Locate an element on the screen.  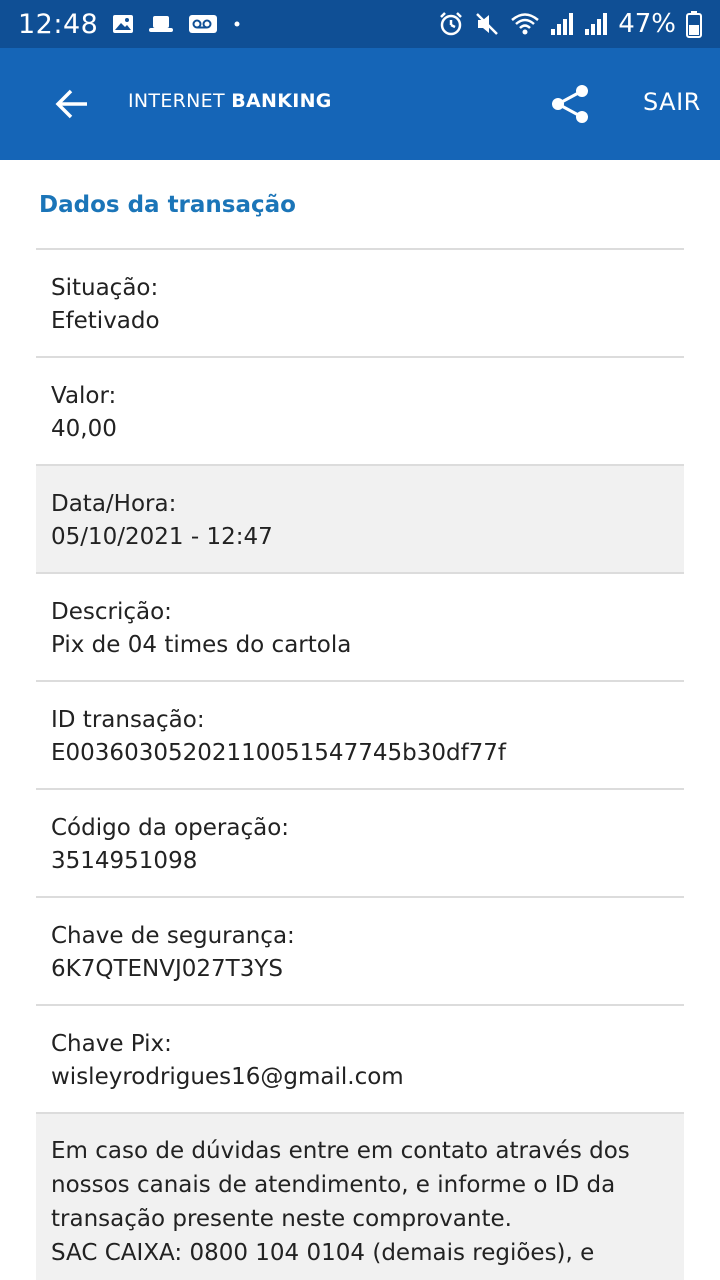
status-right: 47% is located at coordinates (570, 24).